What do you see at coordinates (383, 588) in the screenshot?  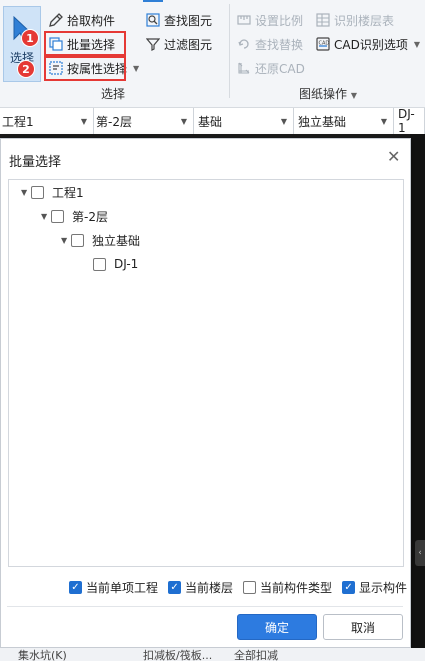 I see `option-label: 显示构件` at bounding box center [383, 588].